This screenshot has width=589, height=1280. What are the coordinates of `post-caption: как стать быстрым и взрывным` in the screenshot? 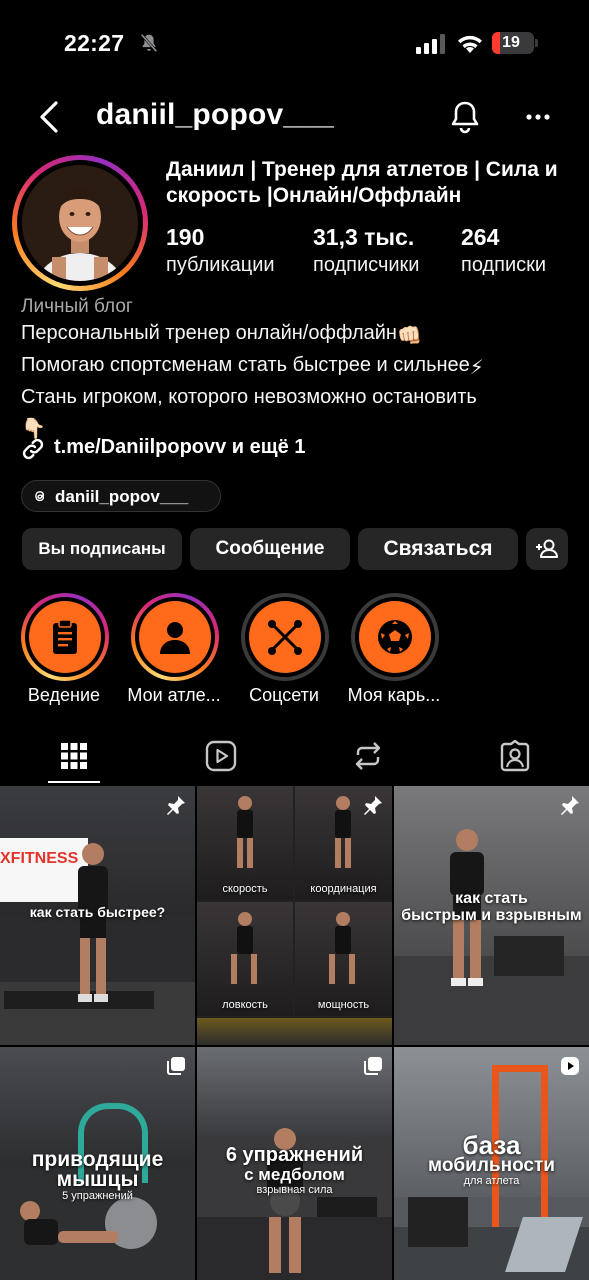 It's located at (491, 907).